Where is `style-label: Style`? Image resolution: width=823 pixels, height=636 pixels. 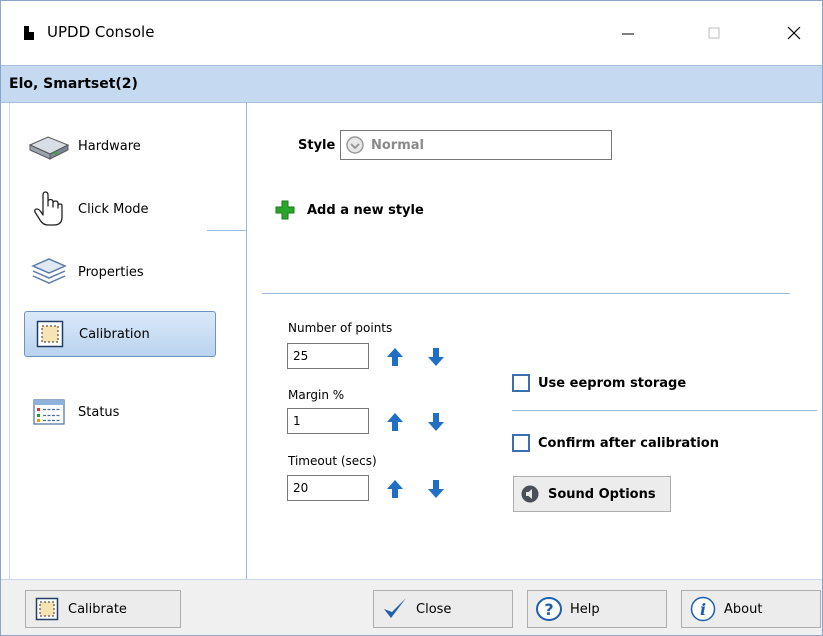 style-label: Style is located at coordinates (317, 145).